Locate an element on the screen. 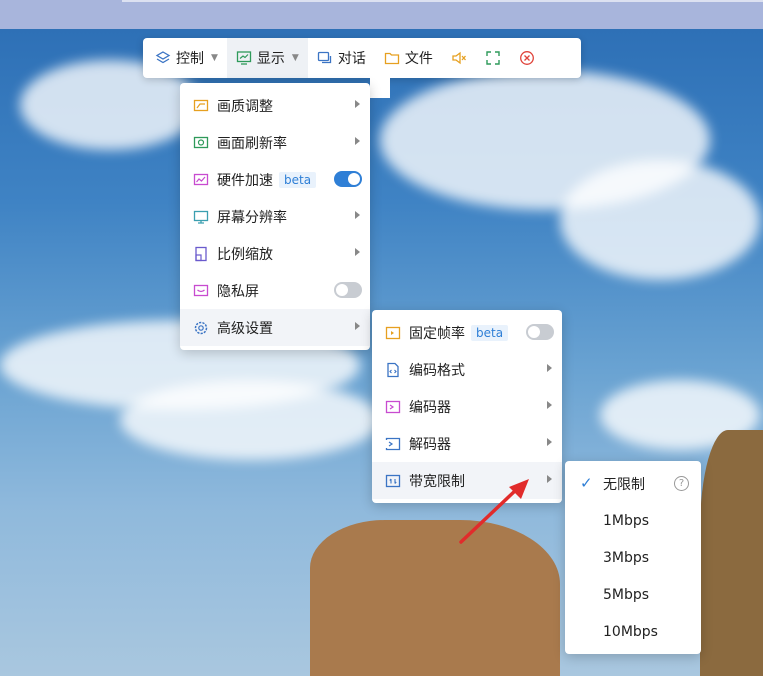 This screenshot has height=676, width=763. annotation-arrow-icon is located at coordinates (494, 511).